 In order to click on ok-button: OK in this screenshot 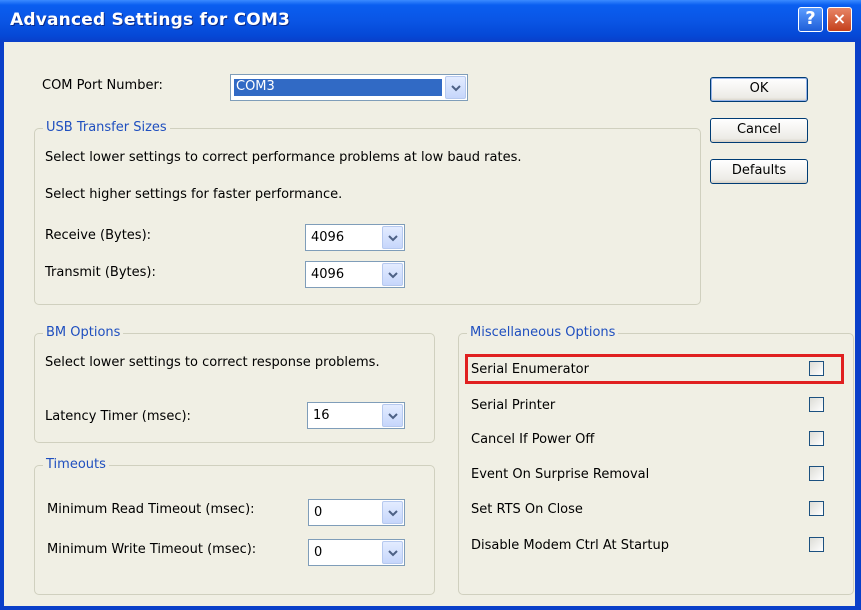, I will do `click(759, 89)`.